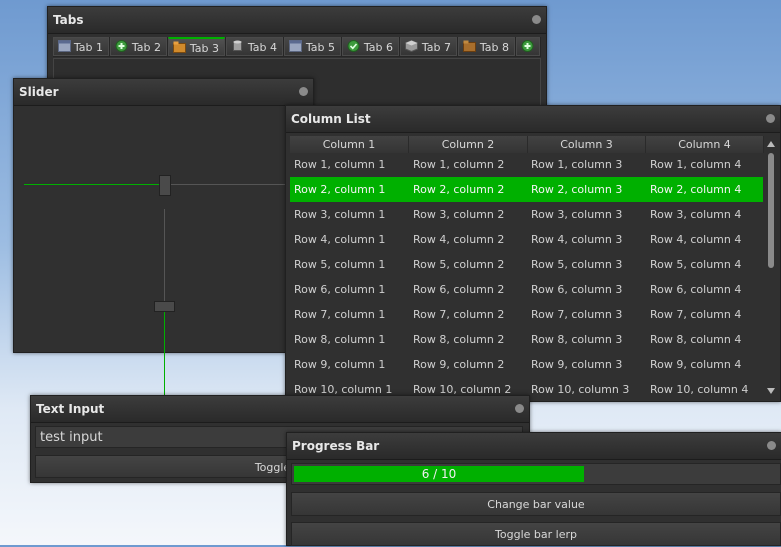 This screenshot has width=781, height=547. I want to click on table-cell: Row 9, column 2, so click(459, 364).